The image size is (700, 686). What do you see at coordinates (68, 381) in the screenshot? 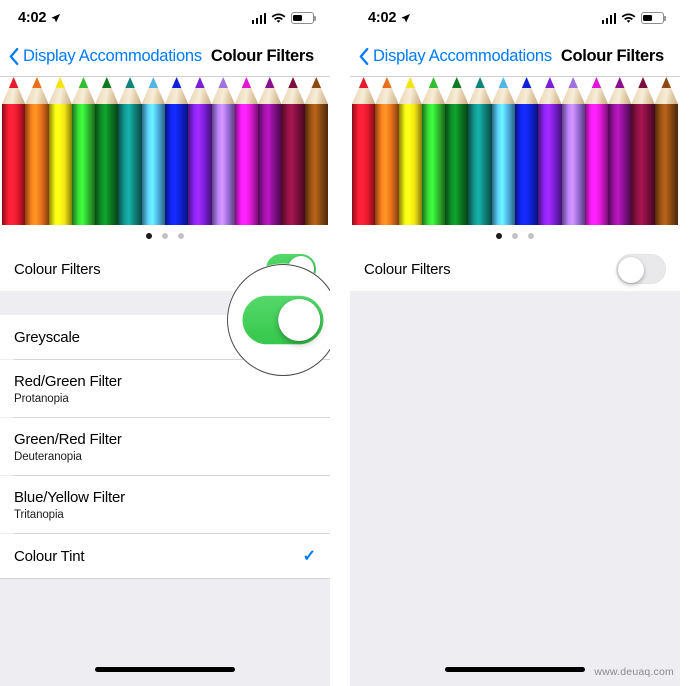
I see `filter-option-title: Red/Green Filter` at bounding box center [68, 381].